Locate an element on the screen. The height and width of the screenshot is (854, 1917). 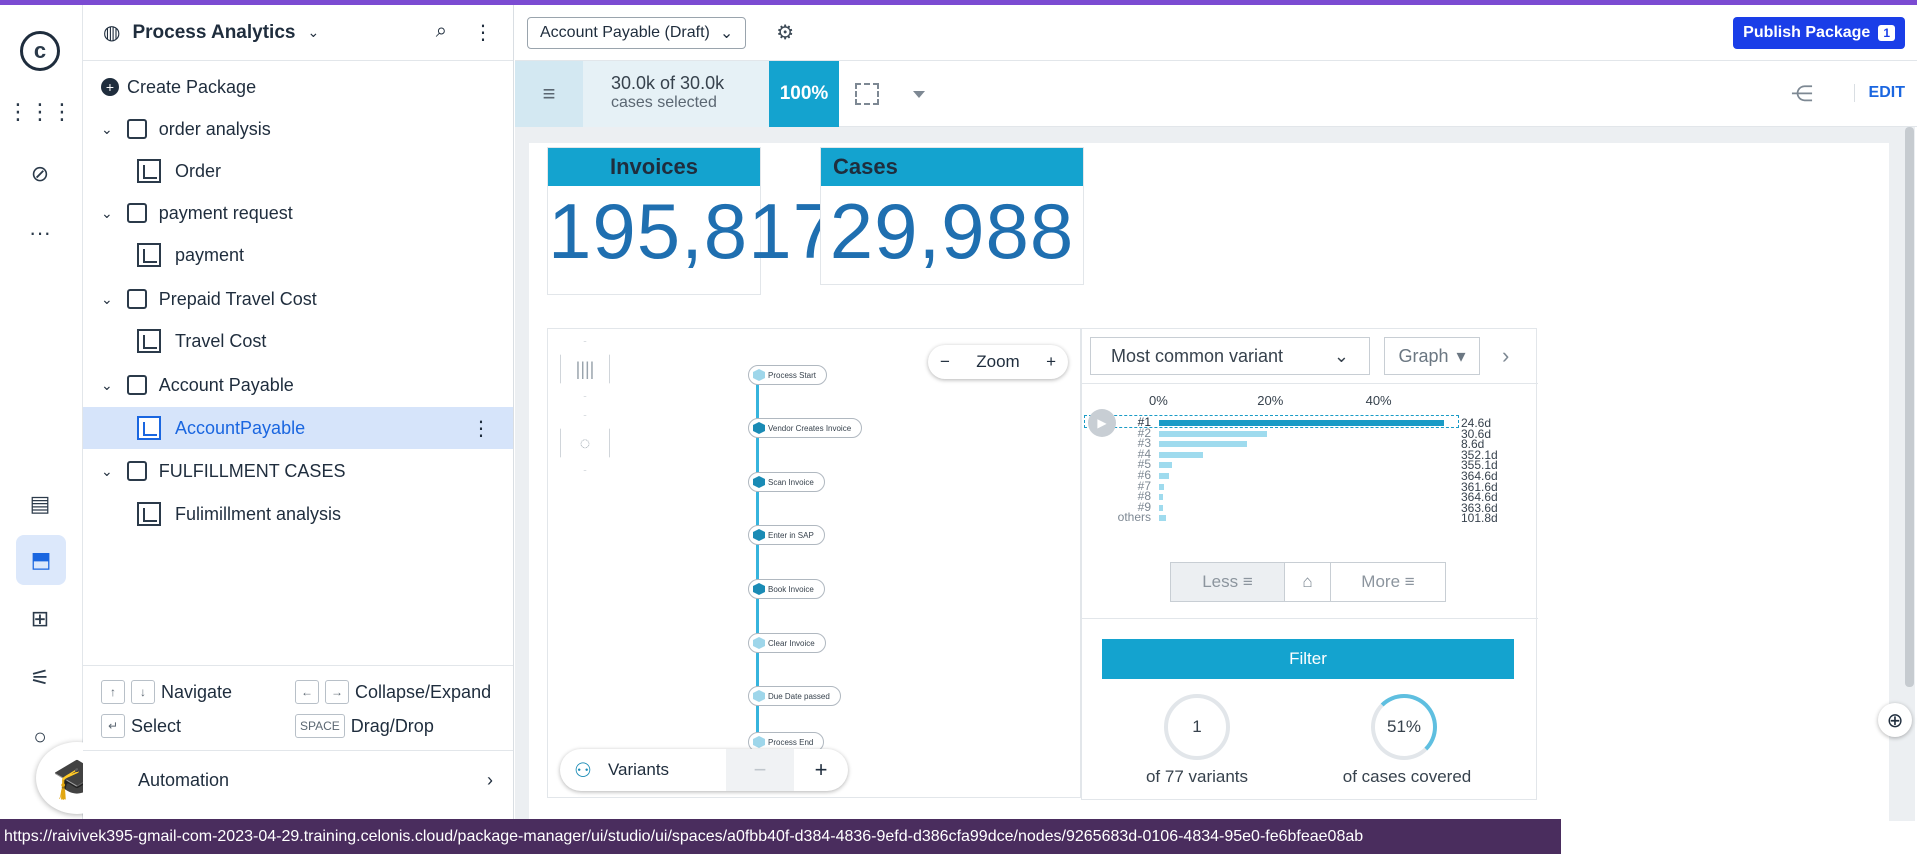
cases-selected-indicator: 30.0k of 30.0k cases selected is located at coordinates (676, 94).